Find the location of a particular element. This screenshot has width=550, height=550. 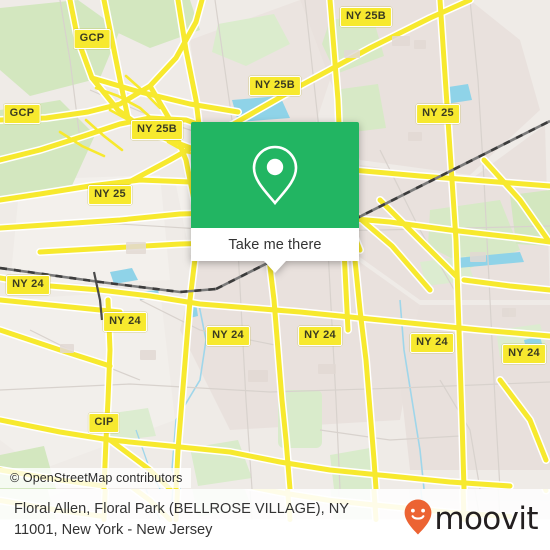

map-pin-icon is located at coordinates (275, 175).